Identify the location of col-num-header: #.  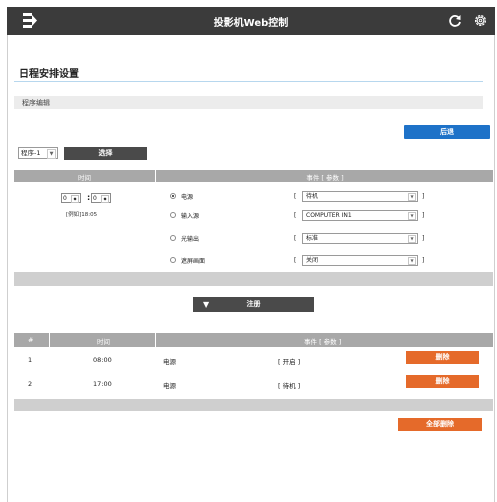
(31, 340).